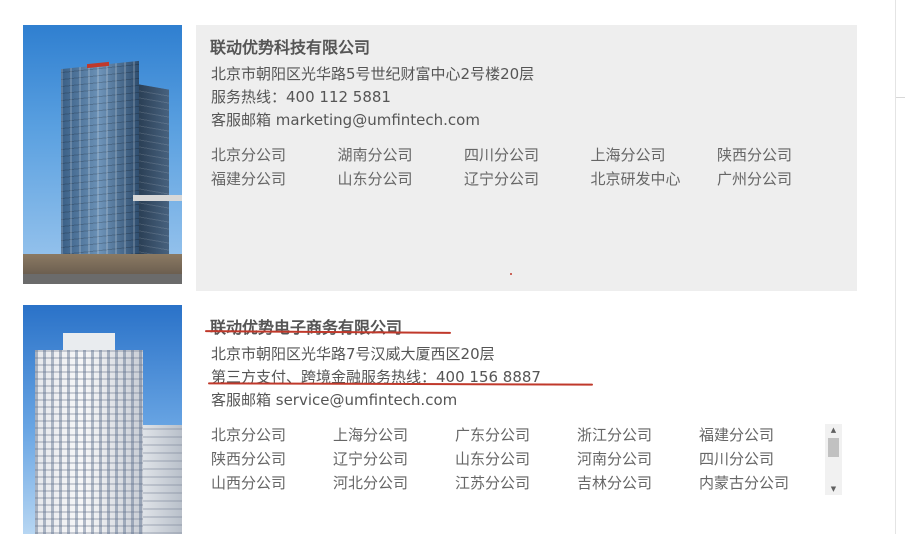 Image resolution: width=905 pixels, height=534 pixels. What do you see at coordinates (102, 279) in the screenshot?
I see `road` at bounding box center [102, 279].